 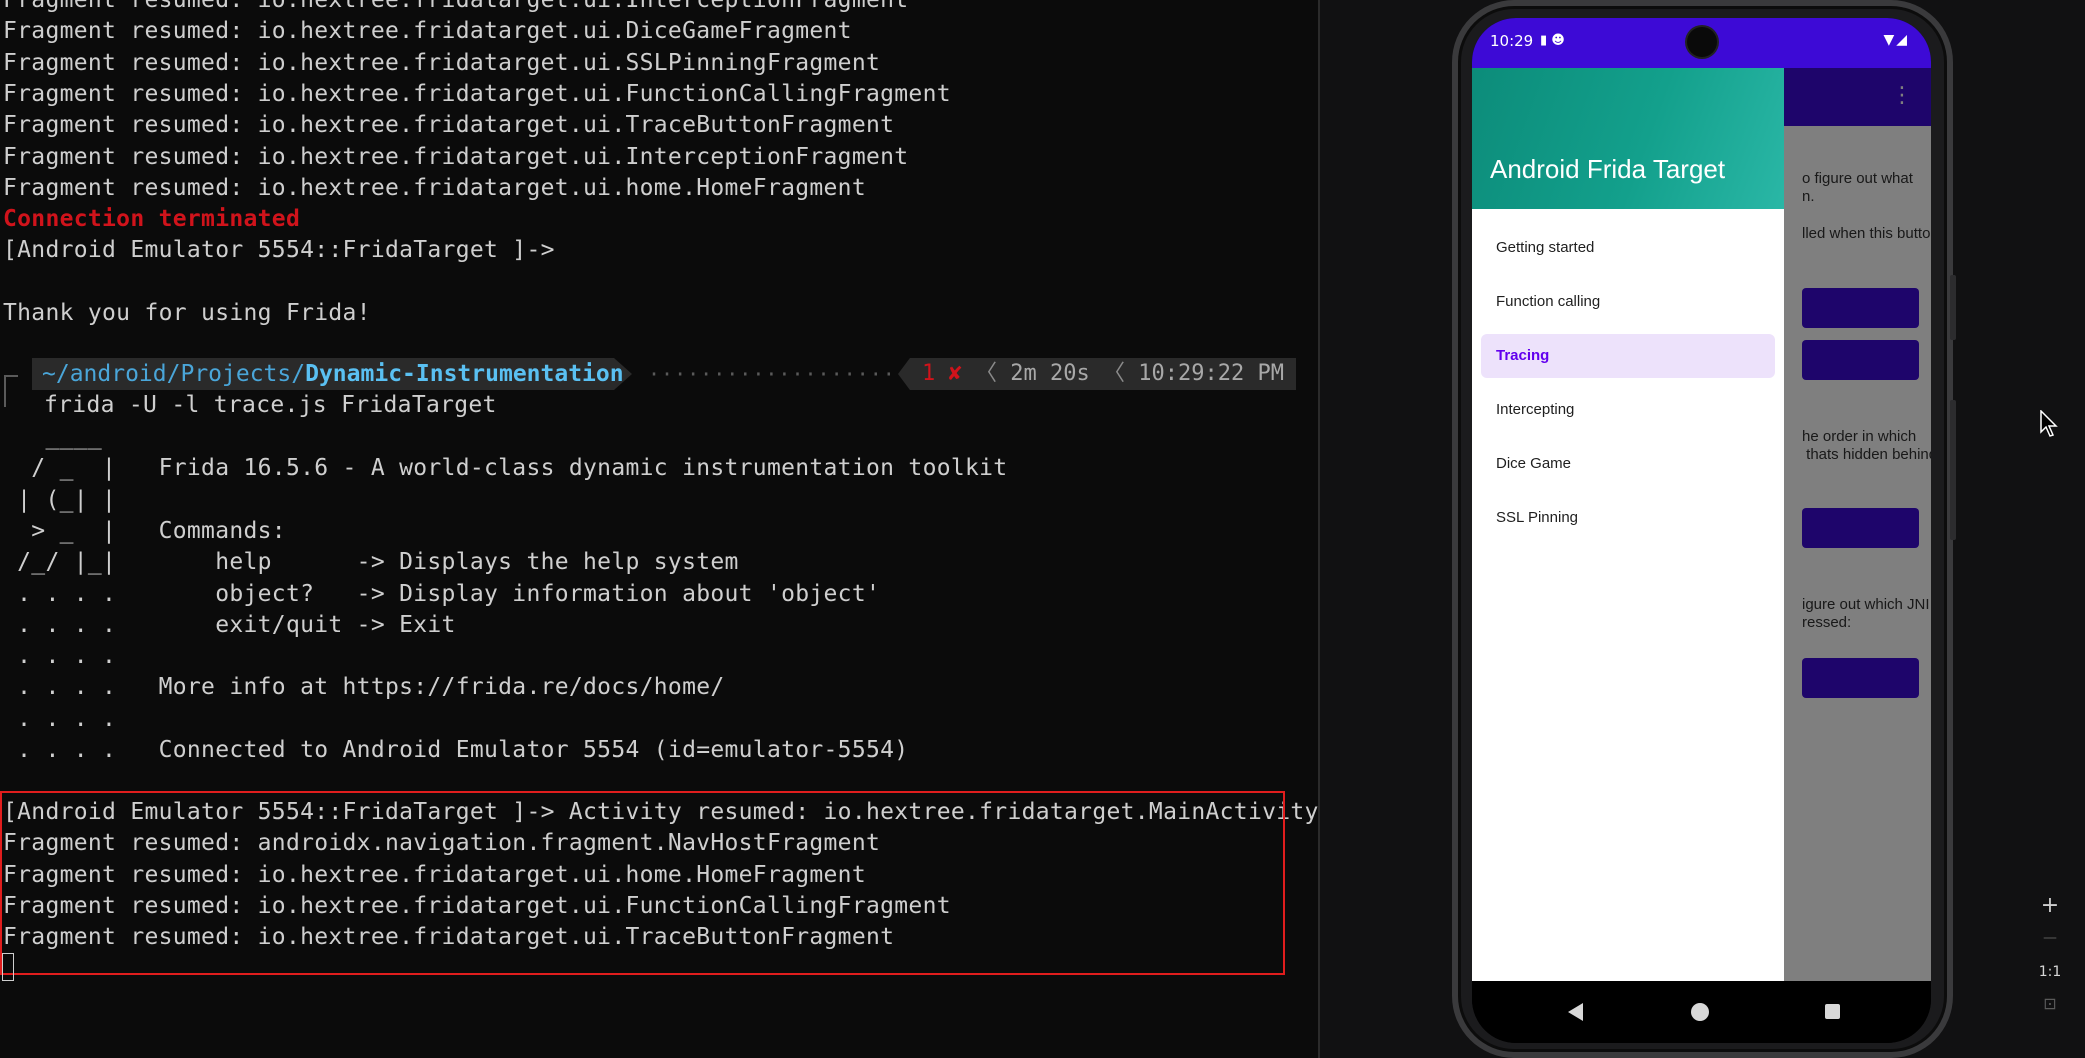 I want to click on frida-banner-line: | (_| |, so click(x=60, y=499).